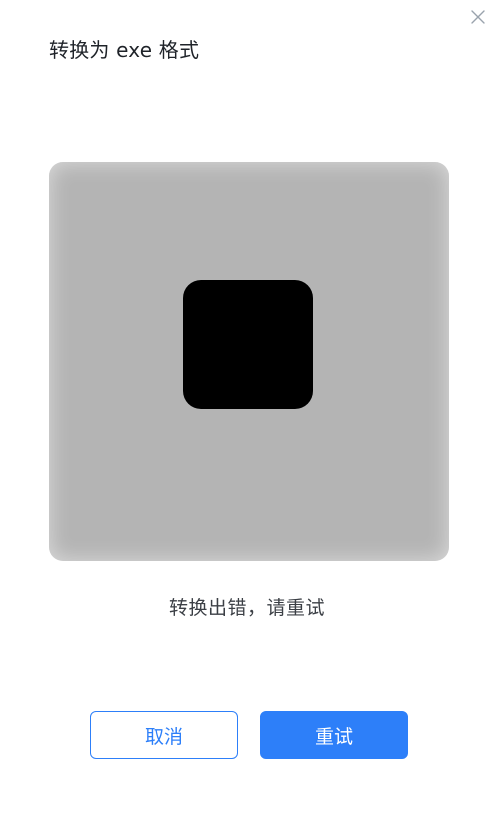 This screenshot has width=494, height=827. Describe the element at coordinates (478, 17) in the screenshot. I see `close-icon` at that location.